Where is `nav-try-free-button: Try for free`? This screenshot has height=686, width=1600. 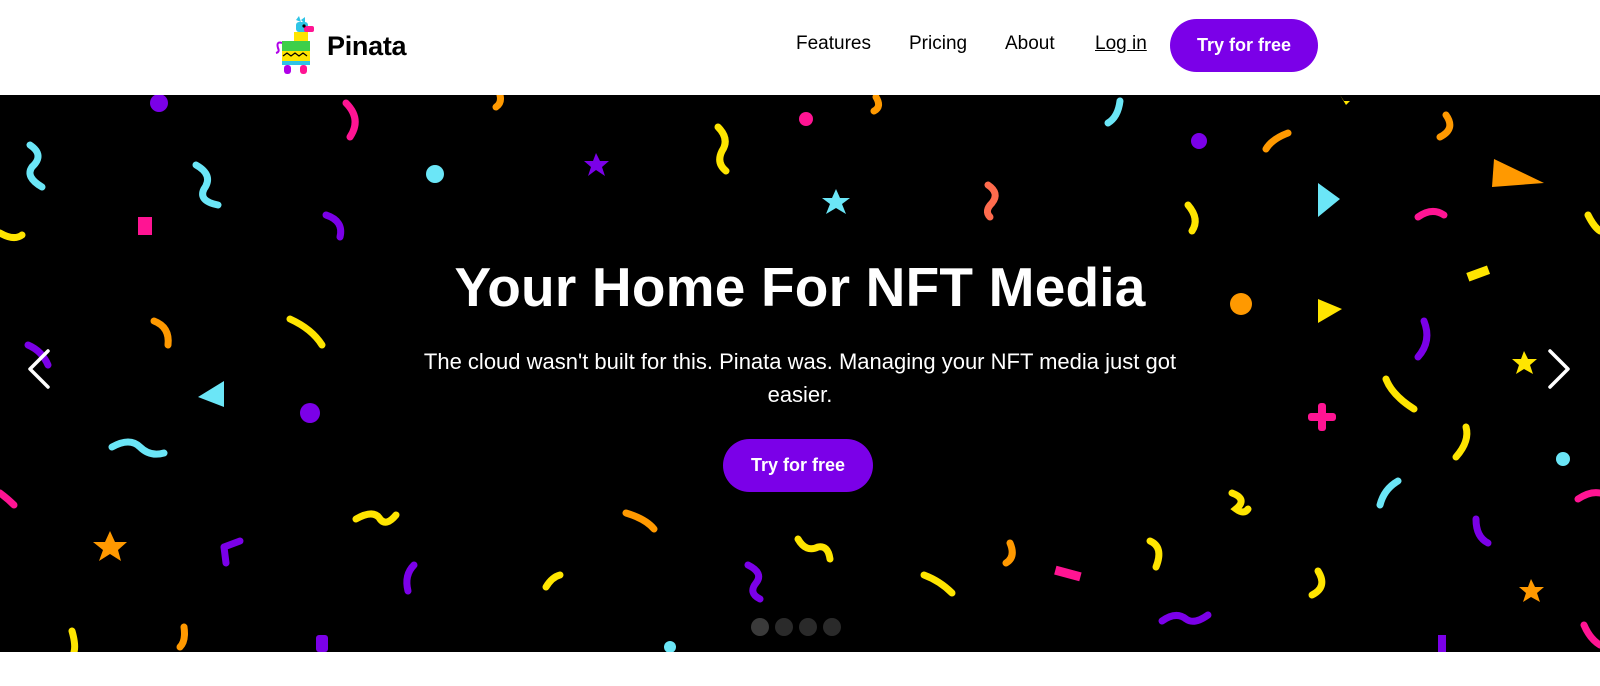
nav-try-free-button: Try for free is located at coordinates (1244, 45).